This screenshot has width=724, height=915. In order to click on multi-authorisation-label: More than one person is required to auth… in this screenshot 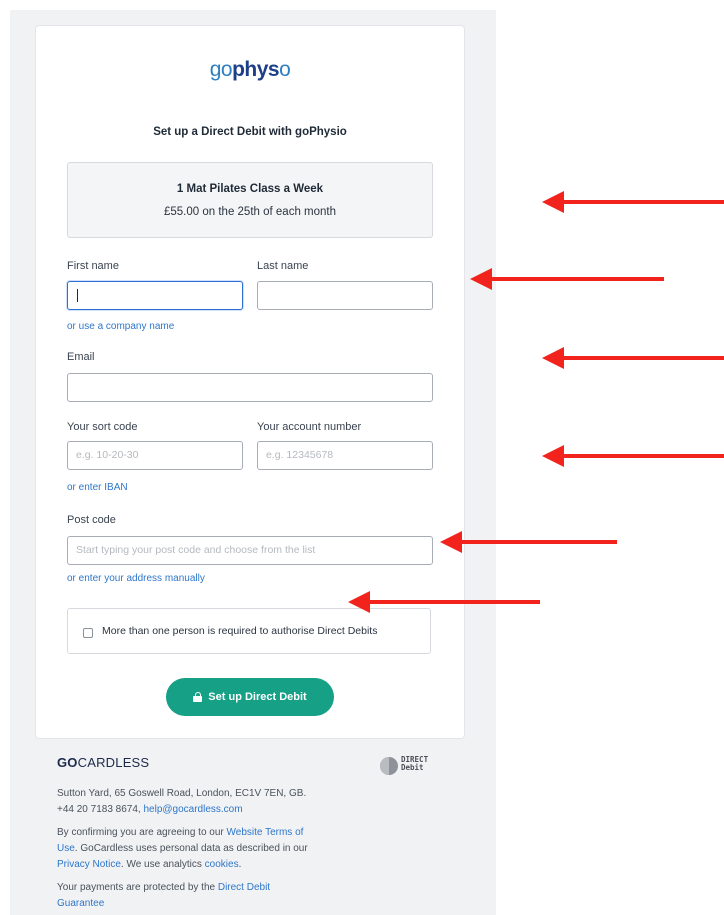, I will do `click(239, 631)`.